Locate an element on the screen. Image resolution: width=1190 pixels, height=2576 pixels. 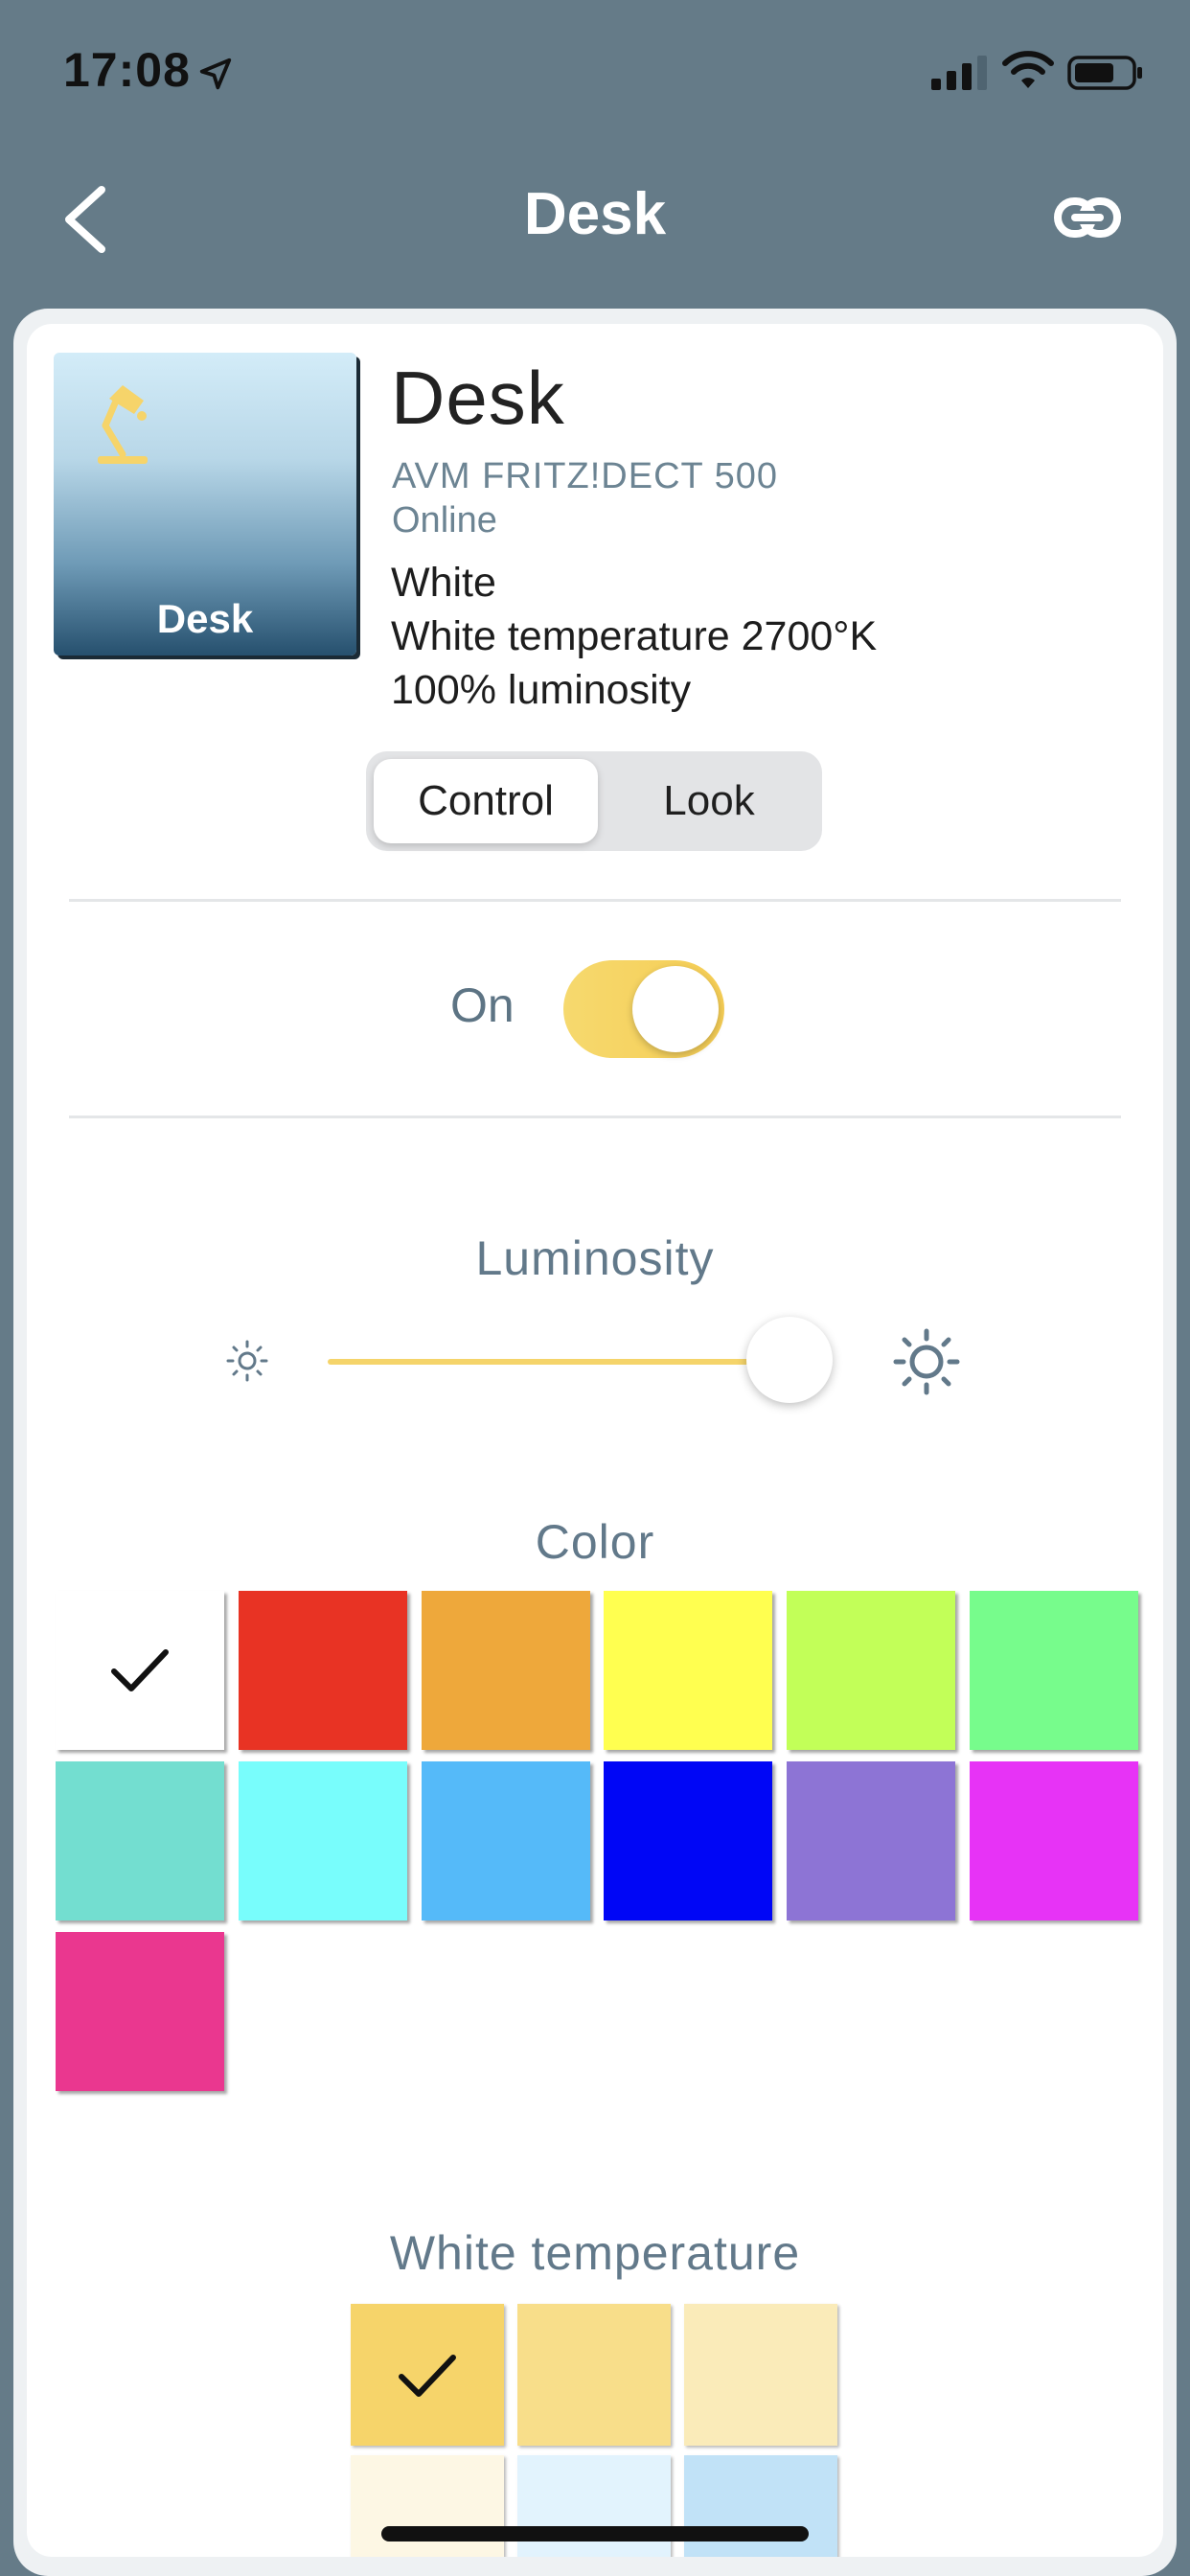
device-mode: White is located at coordinates (444, 583).